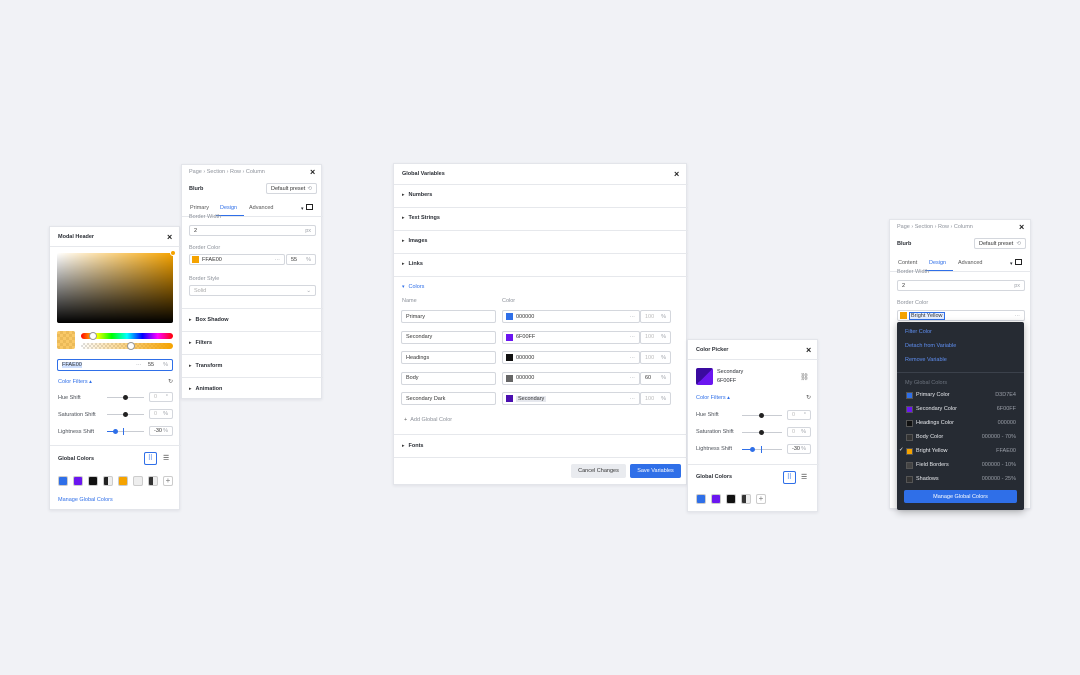 The width and height of the screenshot is (1080, 675). What do you see at coordinates (598, 471) in the screenshot?
I see `cancel-changes-button: Cancel Changes` at bounding box center [598, 471].